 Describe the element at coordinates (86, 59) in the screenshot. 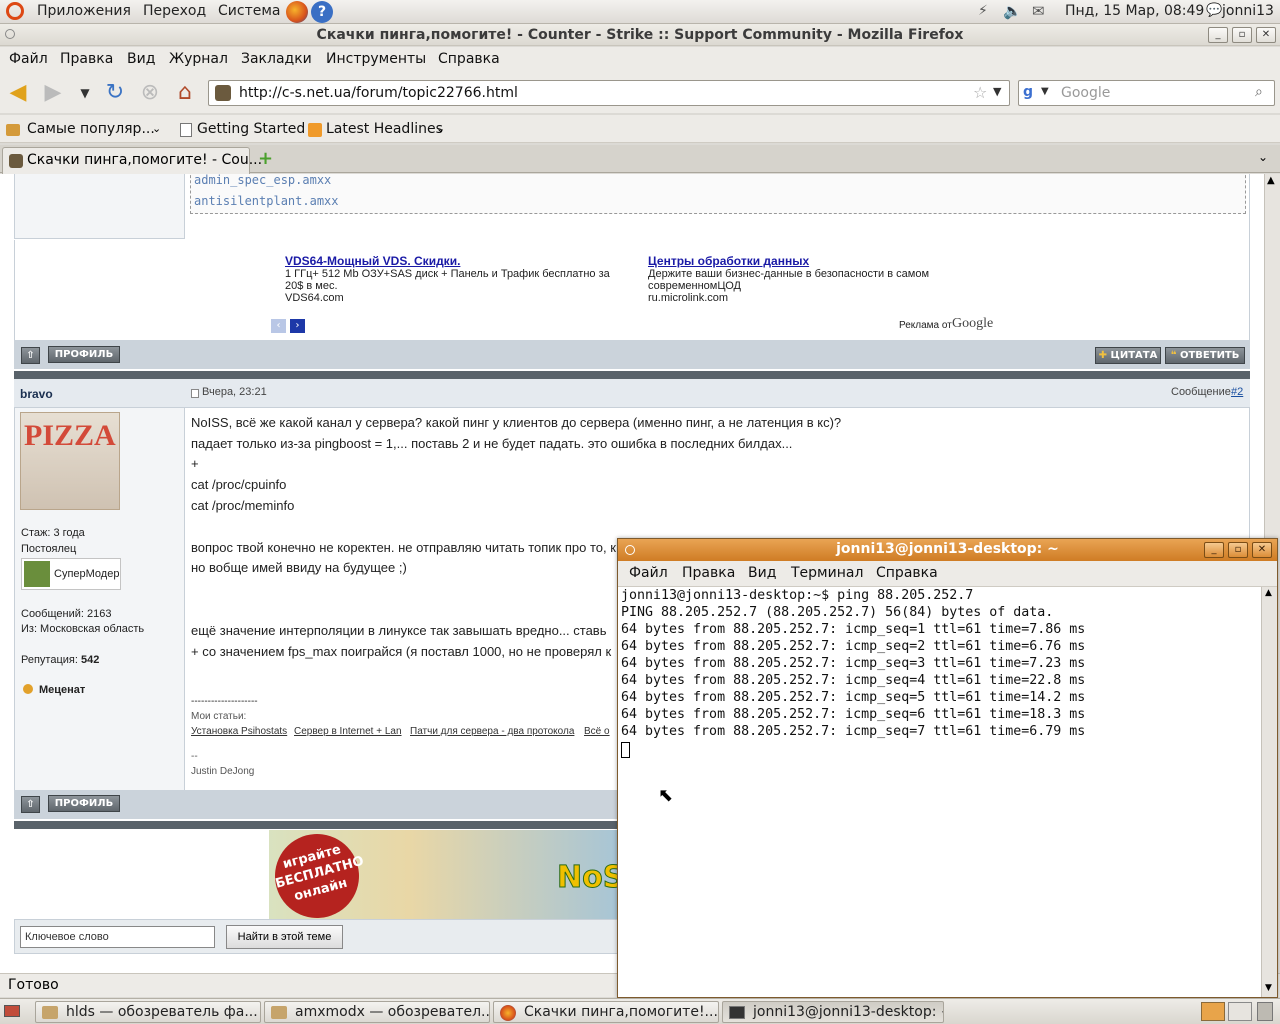

I see `menu-edit: Правка` at that location.